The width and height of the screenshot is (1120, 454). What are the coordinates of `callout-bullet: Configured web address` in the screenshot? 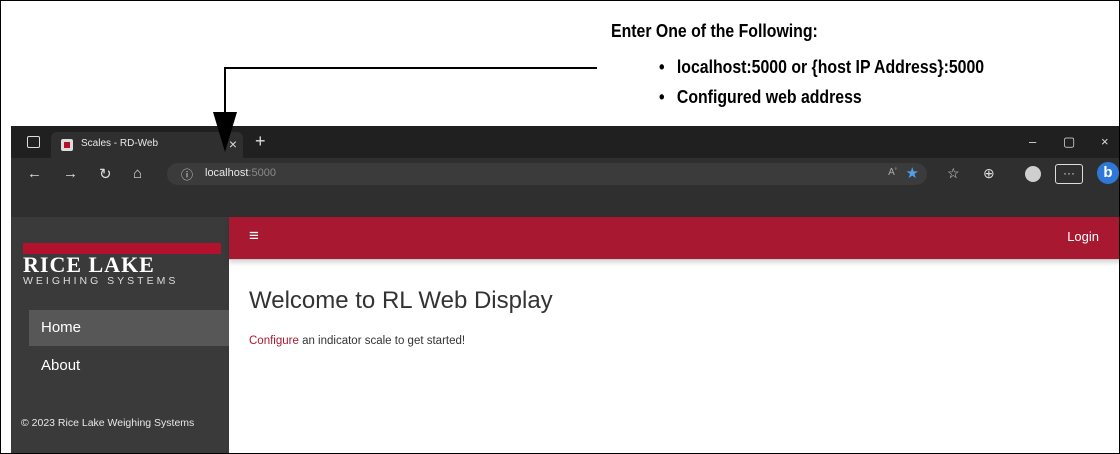 It's located at (821, 97).